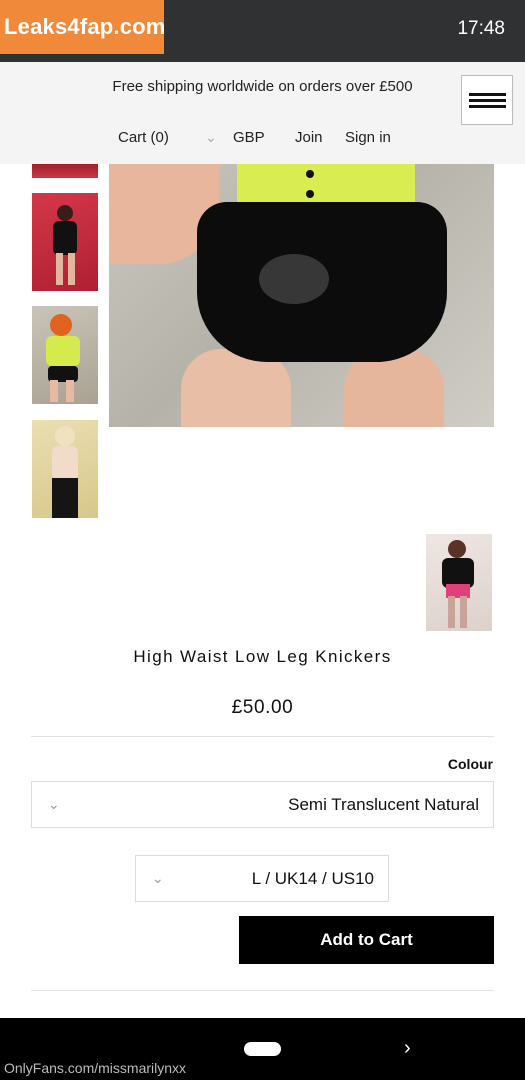 Image resolution: width=525 pixels, height=1080 pixels. Describe the element at coordinates (487, 100) in the screenshot. I see `hamburger-menu-icon` at that location.